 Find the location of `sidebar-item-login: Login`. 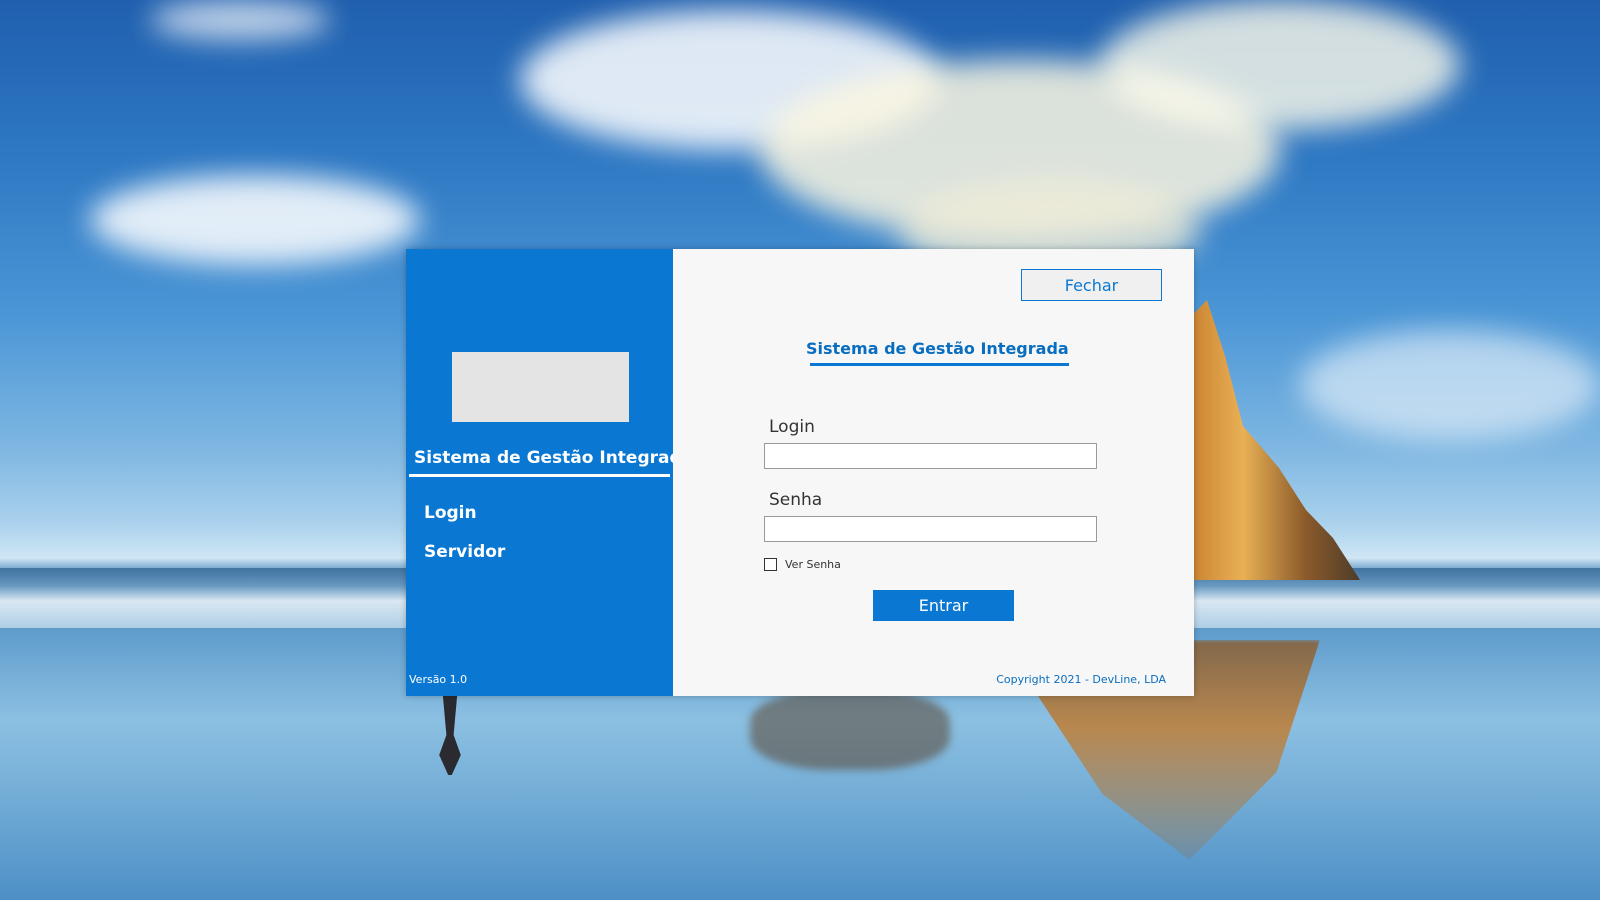

sidebar-item-login: Login is located at coordinates (450, 513).